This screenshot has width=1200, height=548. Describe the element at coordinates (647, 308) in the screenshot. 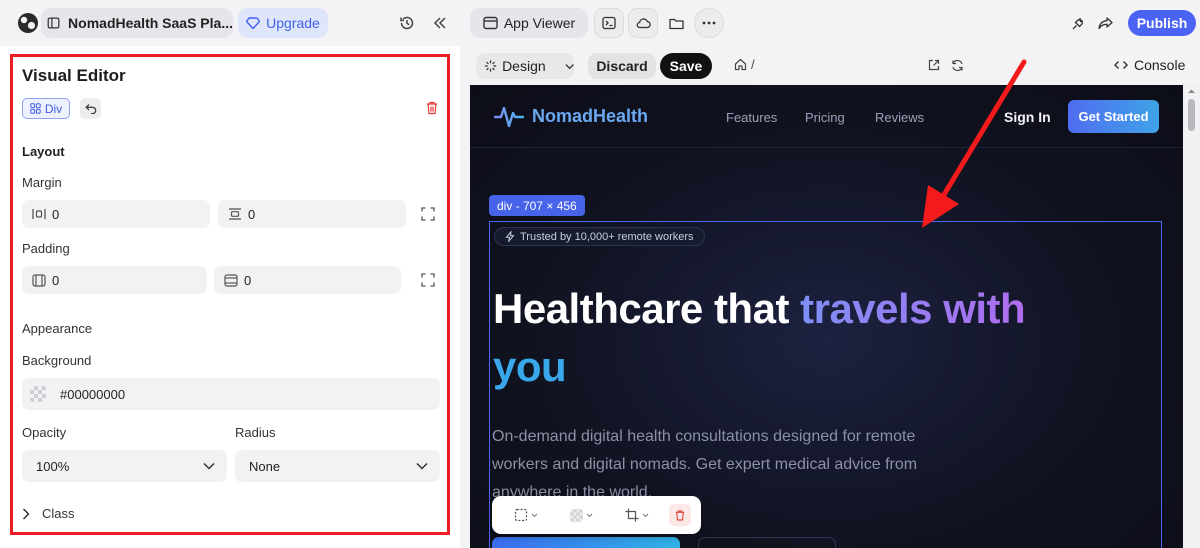

I see `hero-heading-plain: Healthcare that` at that location.